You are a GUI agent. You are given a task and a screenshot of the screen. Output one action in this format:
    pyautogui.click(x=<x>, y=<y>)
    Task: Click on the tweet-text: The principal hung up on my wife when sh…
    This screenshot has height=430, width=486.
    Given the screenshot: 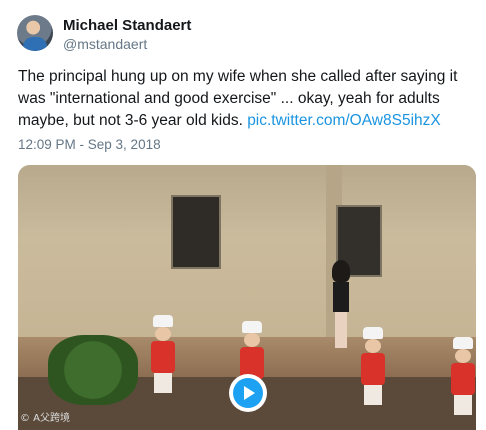 What is the action you would take?
    pyautogui.click(x=249, y=99)
    